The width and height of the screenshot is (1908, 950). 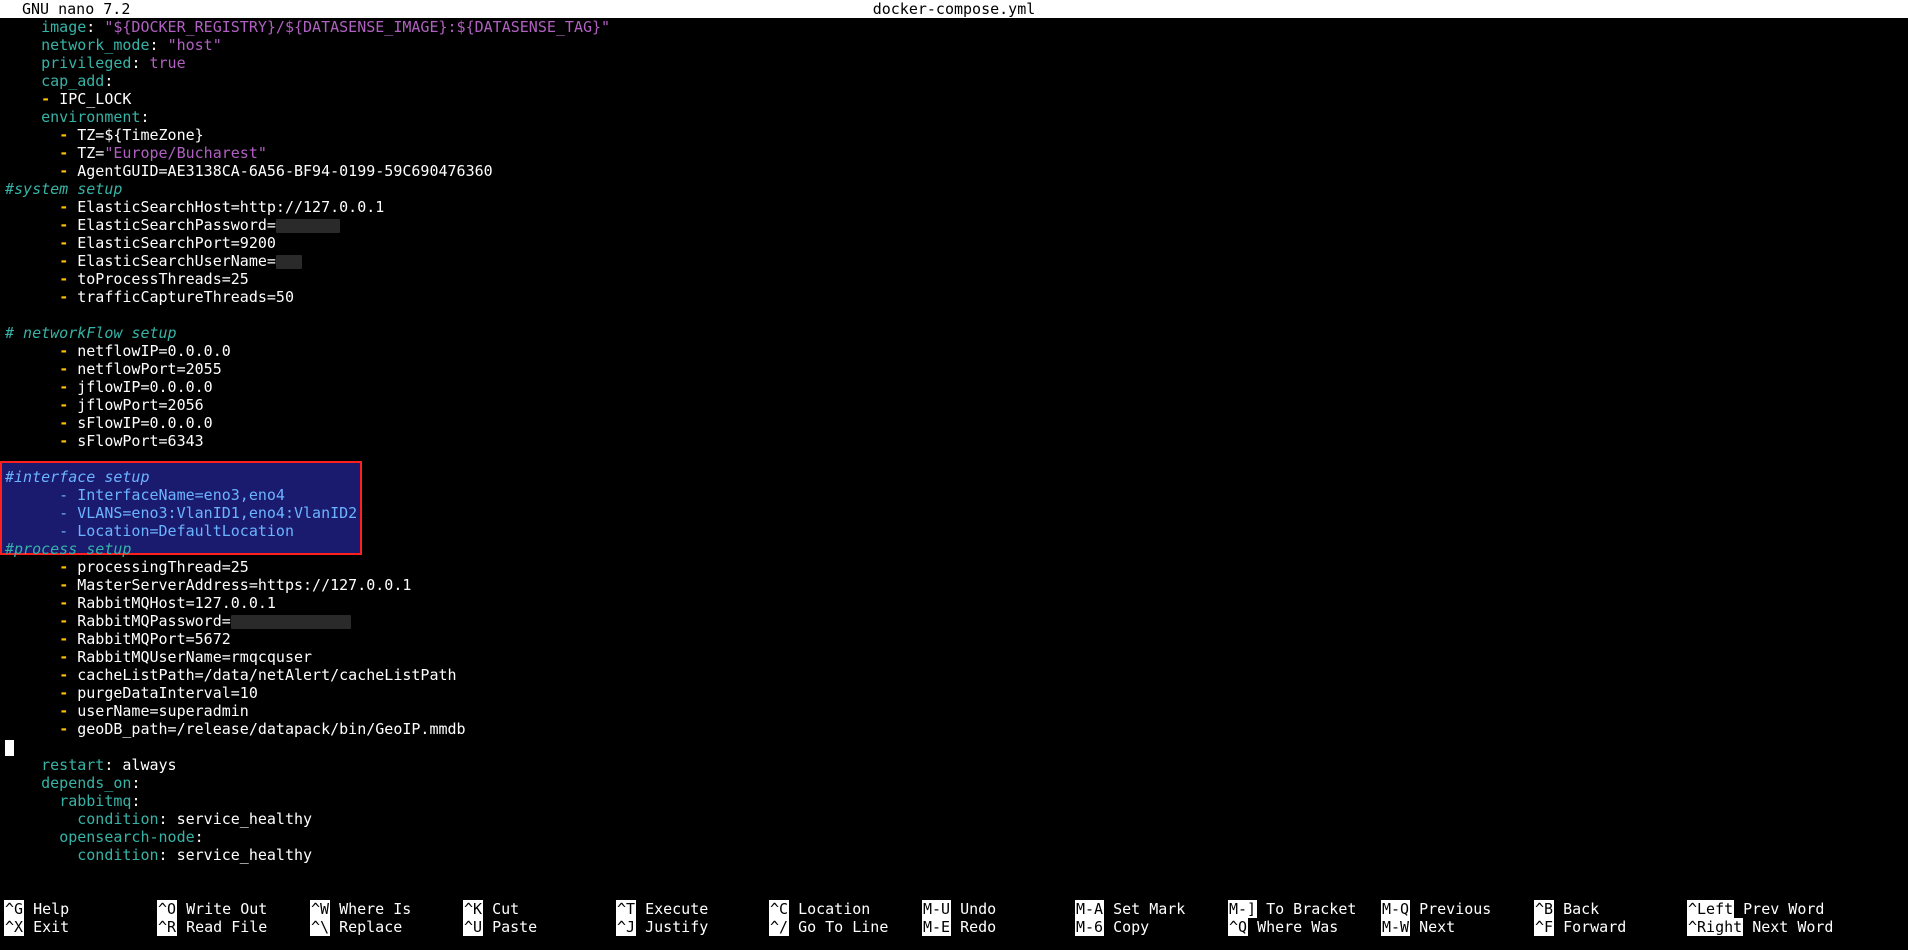 What do you see at coordinates (77, 477) in the screenshot?
I see `selected-comment-line: #interface setup` at bounding box center [77, 477].